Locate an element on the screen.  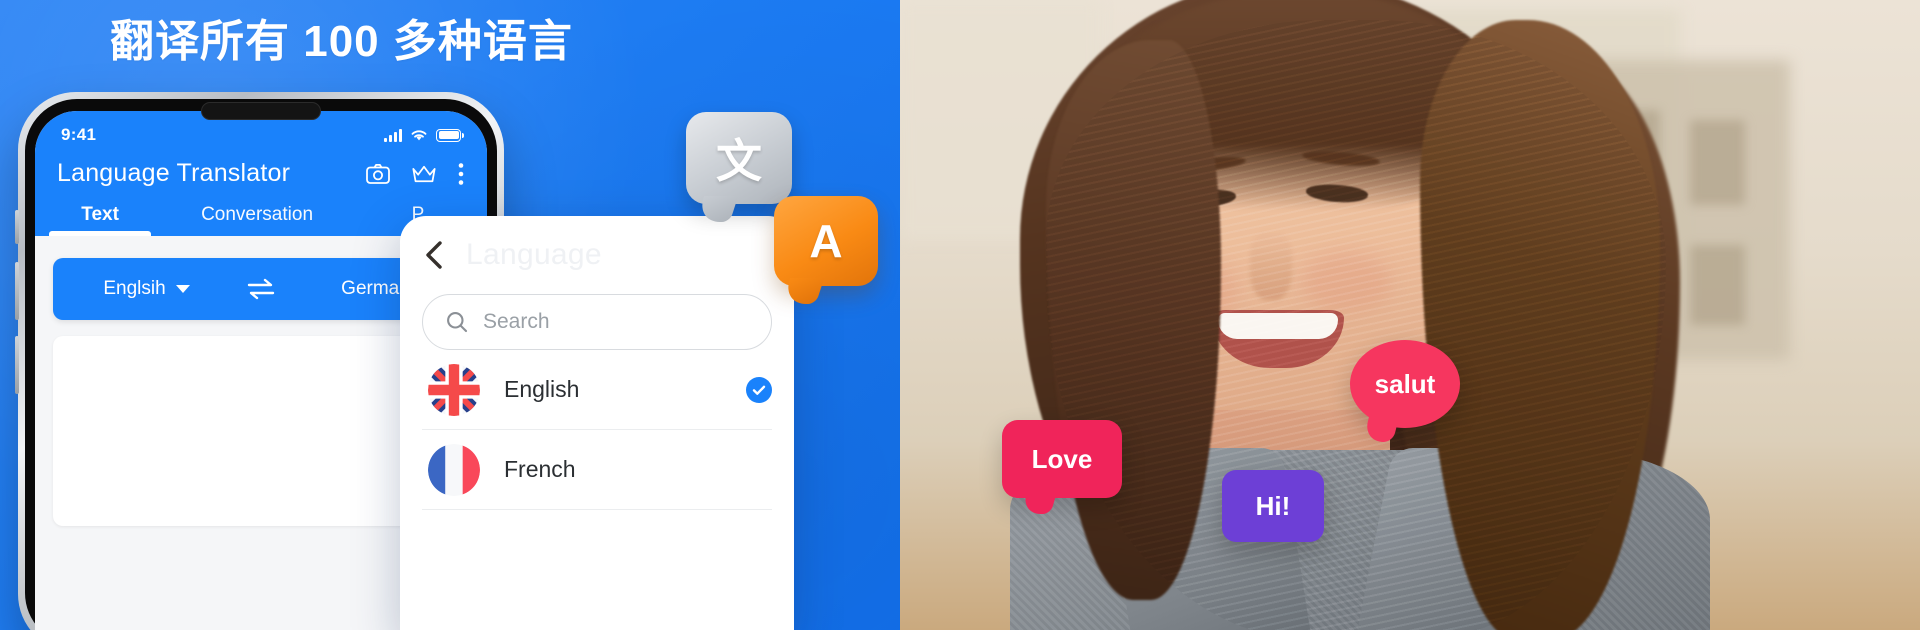
word-bubble-salut: salut is located at coordinates (1405, 384).